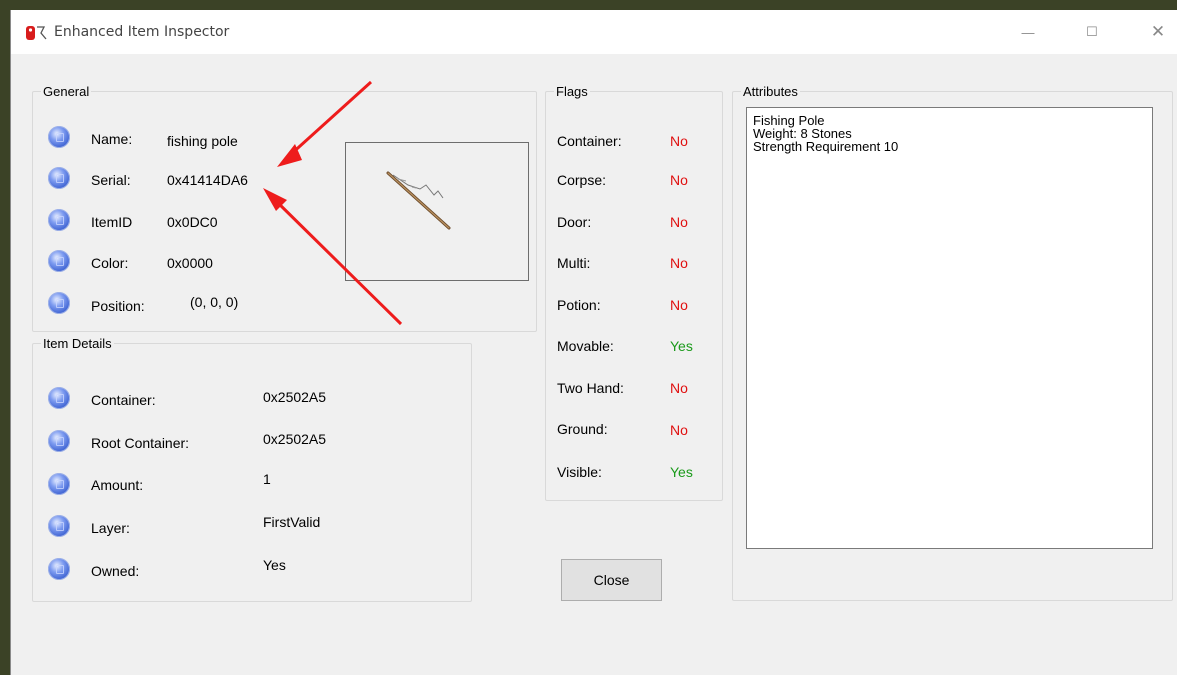  Describe the element at coordinates (679, 222) in the screenshot. I see `flag-door-value: No` at that location.